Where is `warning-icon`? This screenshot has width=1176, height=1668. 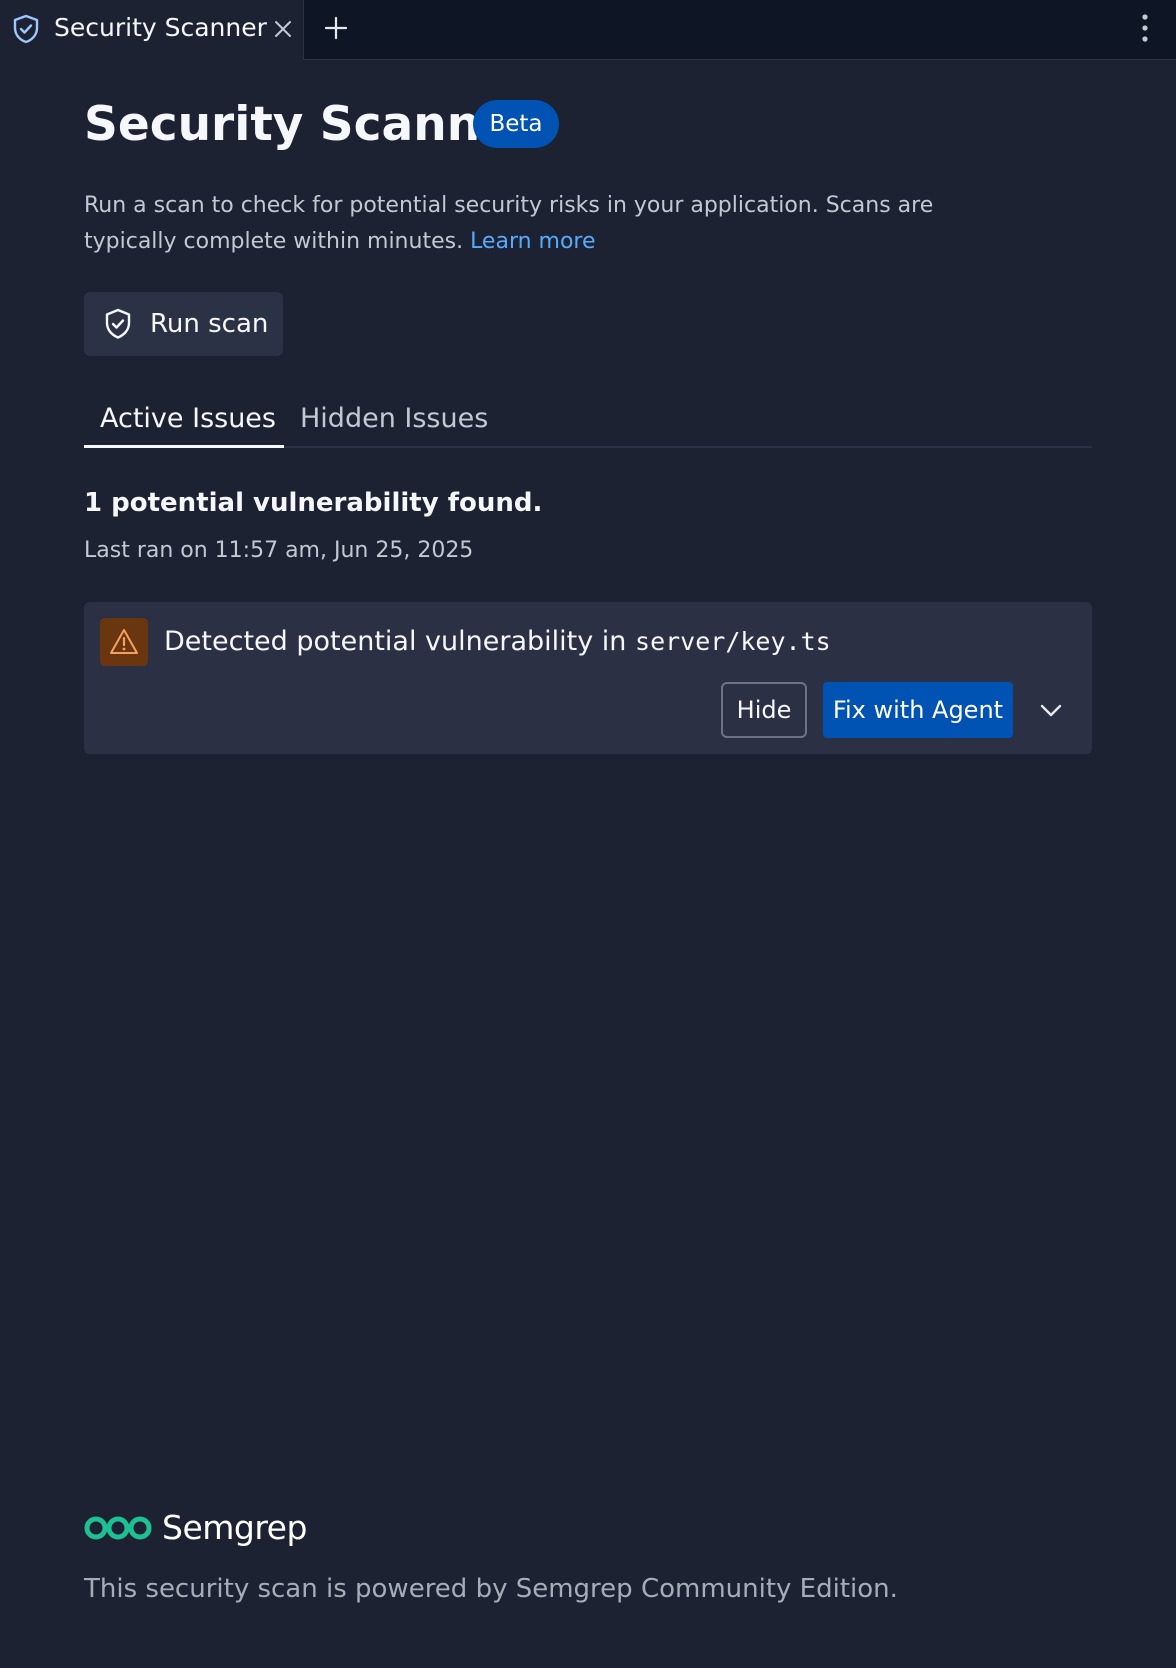 warning-icon is located at coordinates (124, 642).